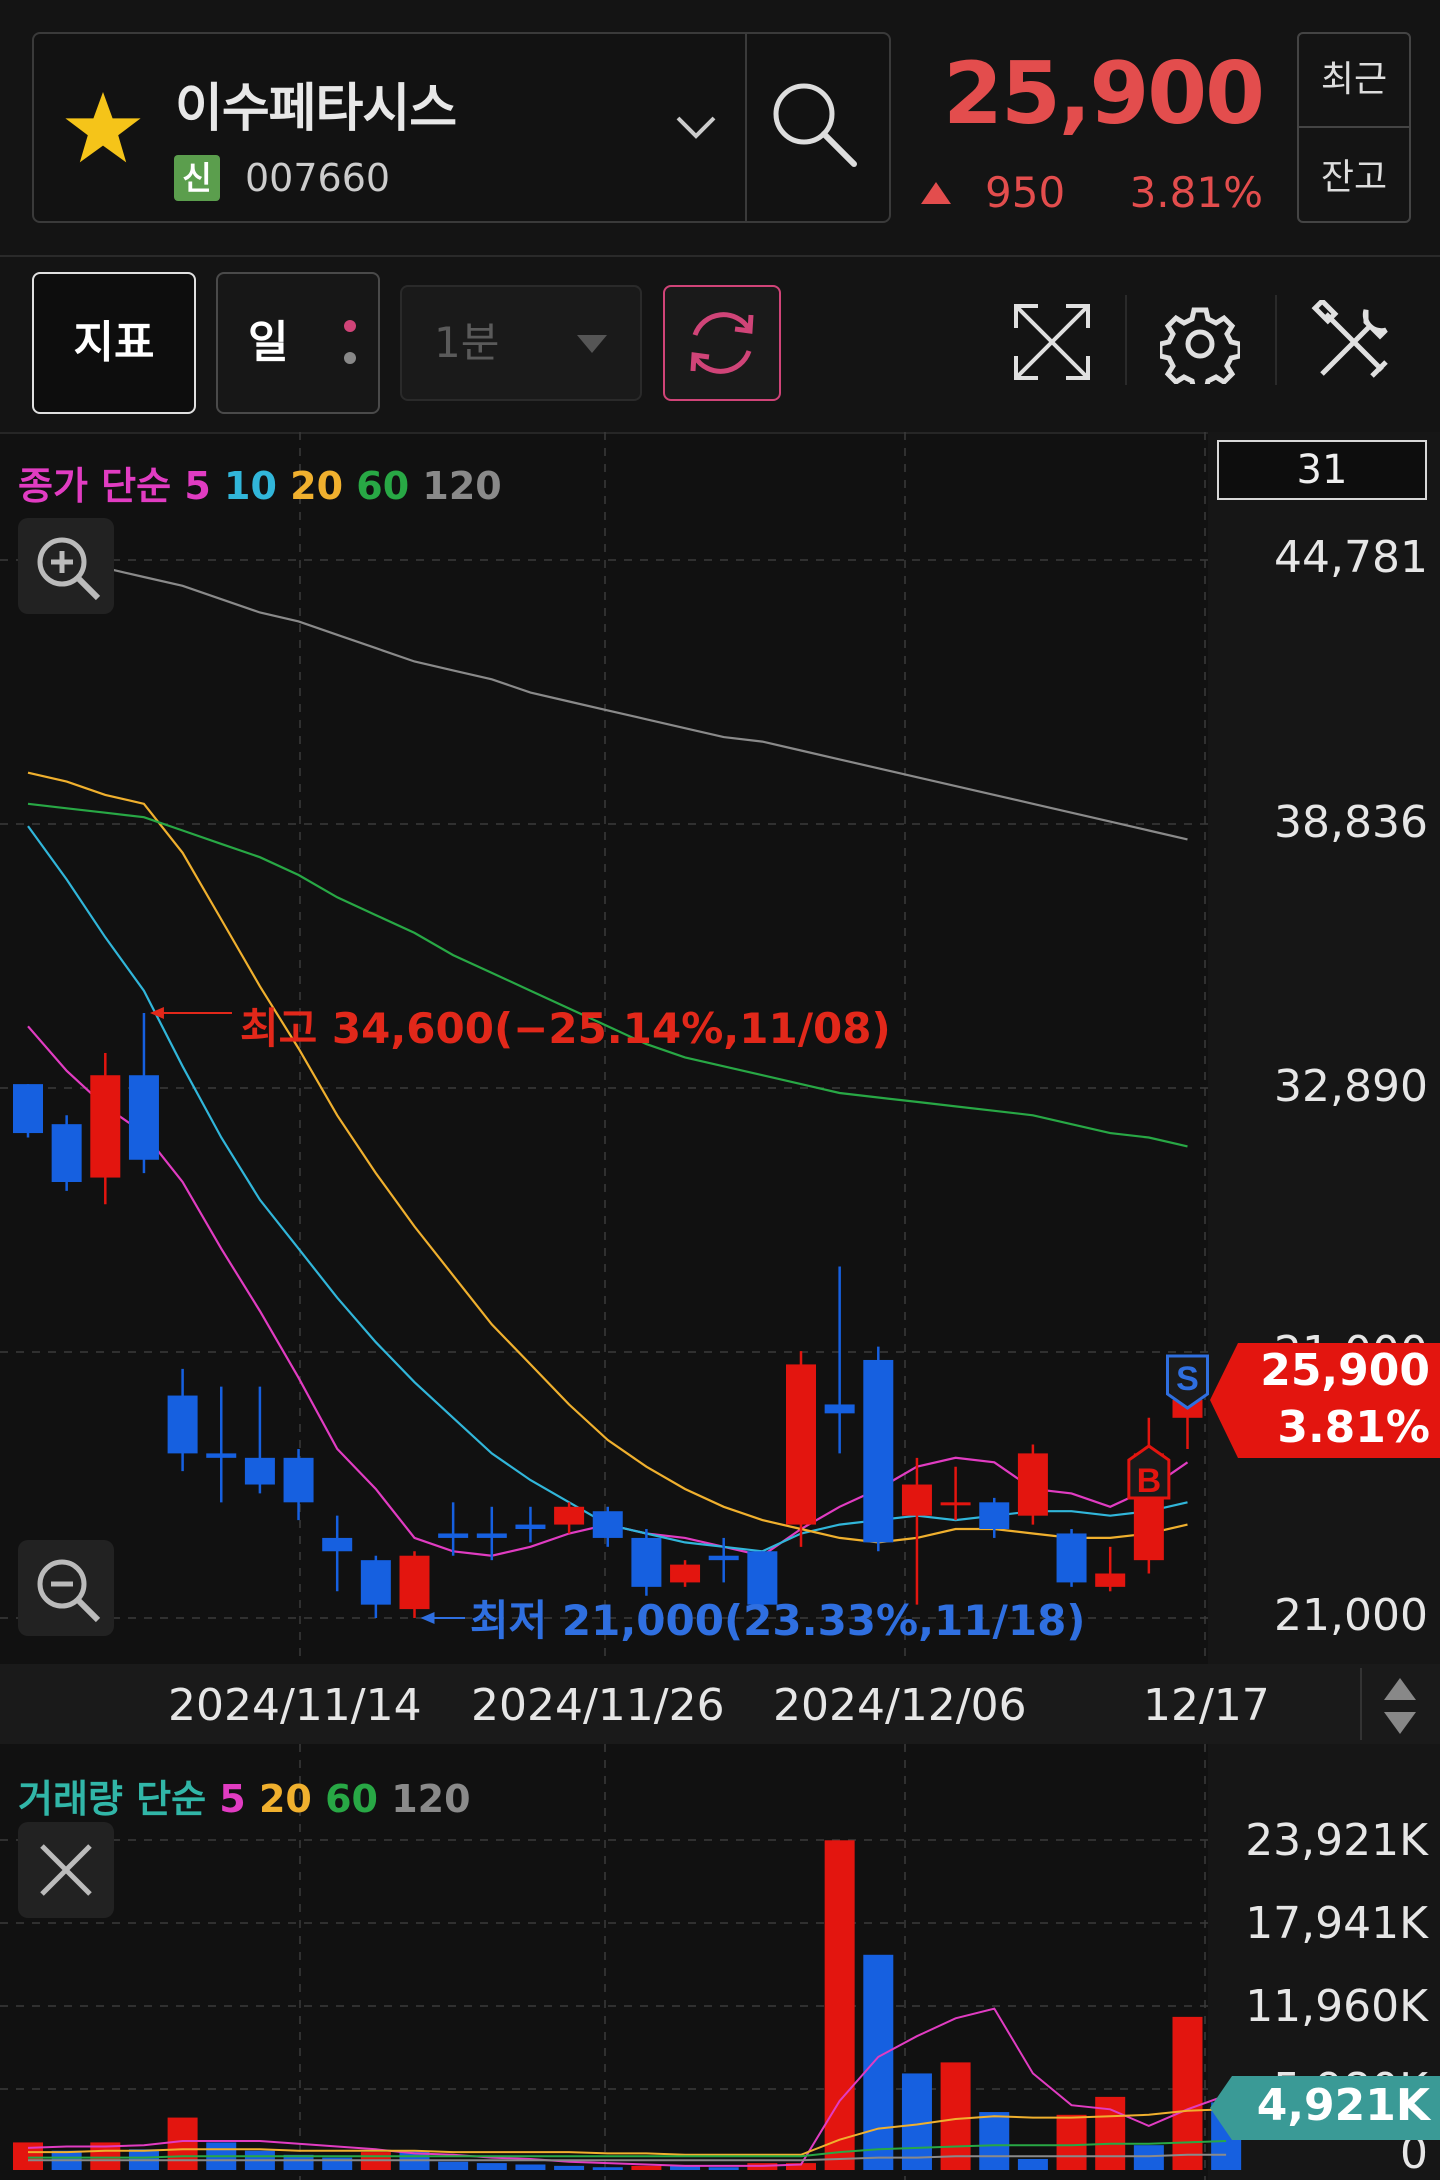 This screenshot has height=2180, width=1440. Describe the element at coordinates (1400, 1706) in the screenshot. I see `axis-scale-toggle-icon` at that location.